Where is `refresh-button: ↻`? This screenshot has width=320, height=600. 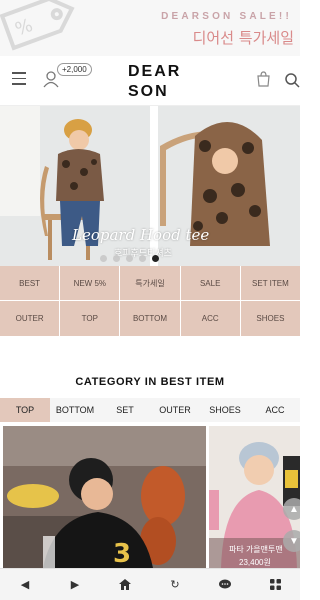 refresh-button: ↻ is located at coordinates (175, 584).